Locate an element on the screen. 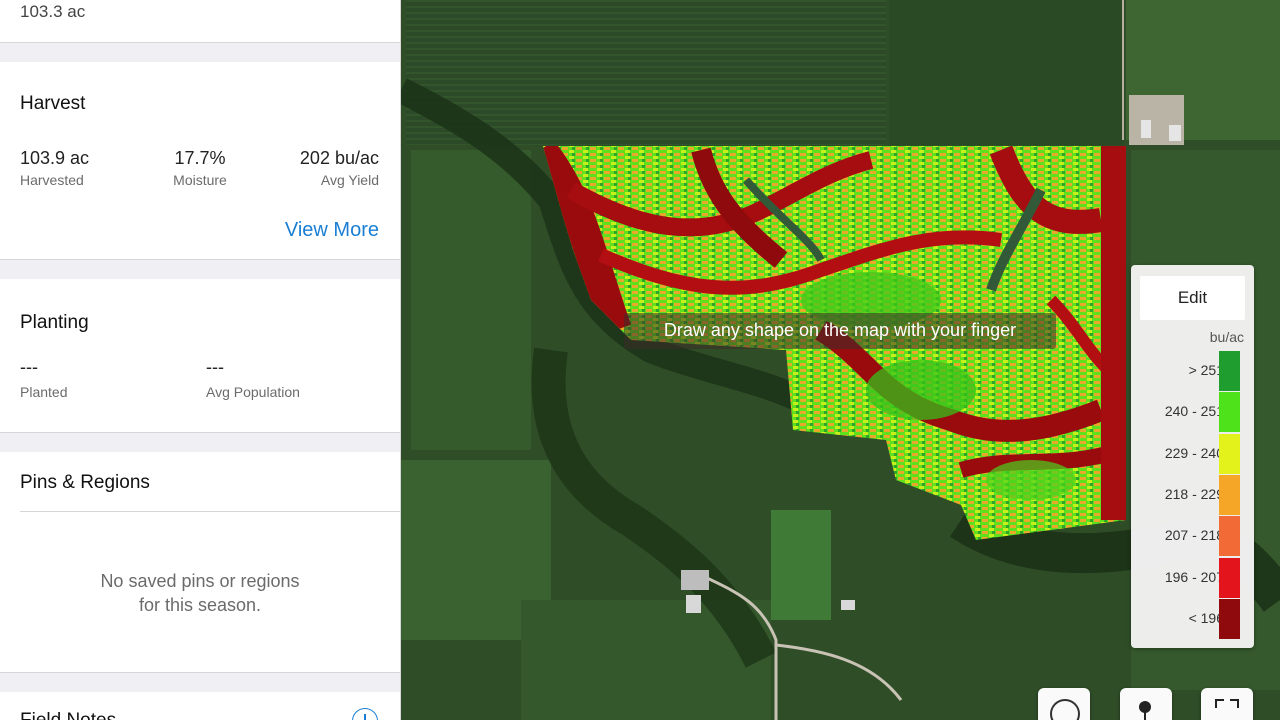  legend-range-label: 240 - 251 is located at coordinates (1194, 411).